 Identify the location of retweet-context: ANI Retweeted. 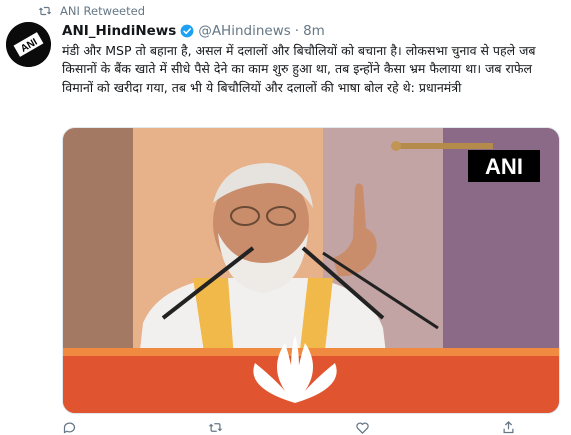
(91, 11).